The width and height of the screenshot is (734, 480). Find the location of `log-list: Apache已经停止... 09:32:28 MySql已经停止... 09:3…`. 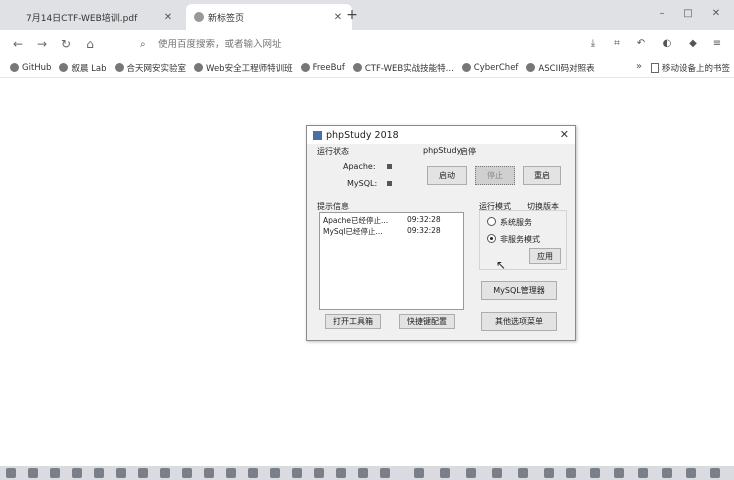

log-list: Apache已经停止... 09:32:28 MySql已经停止... 09:3… is located at coordinates (391, 261).